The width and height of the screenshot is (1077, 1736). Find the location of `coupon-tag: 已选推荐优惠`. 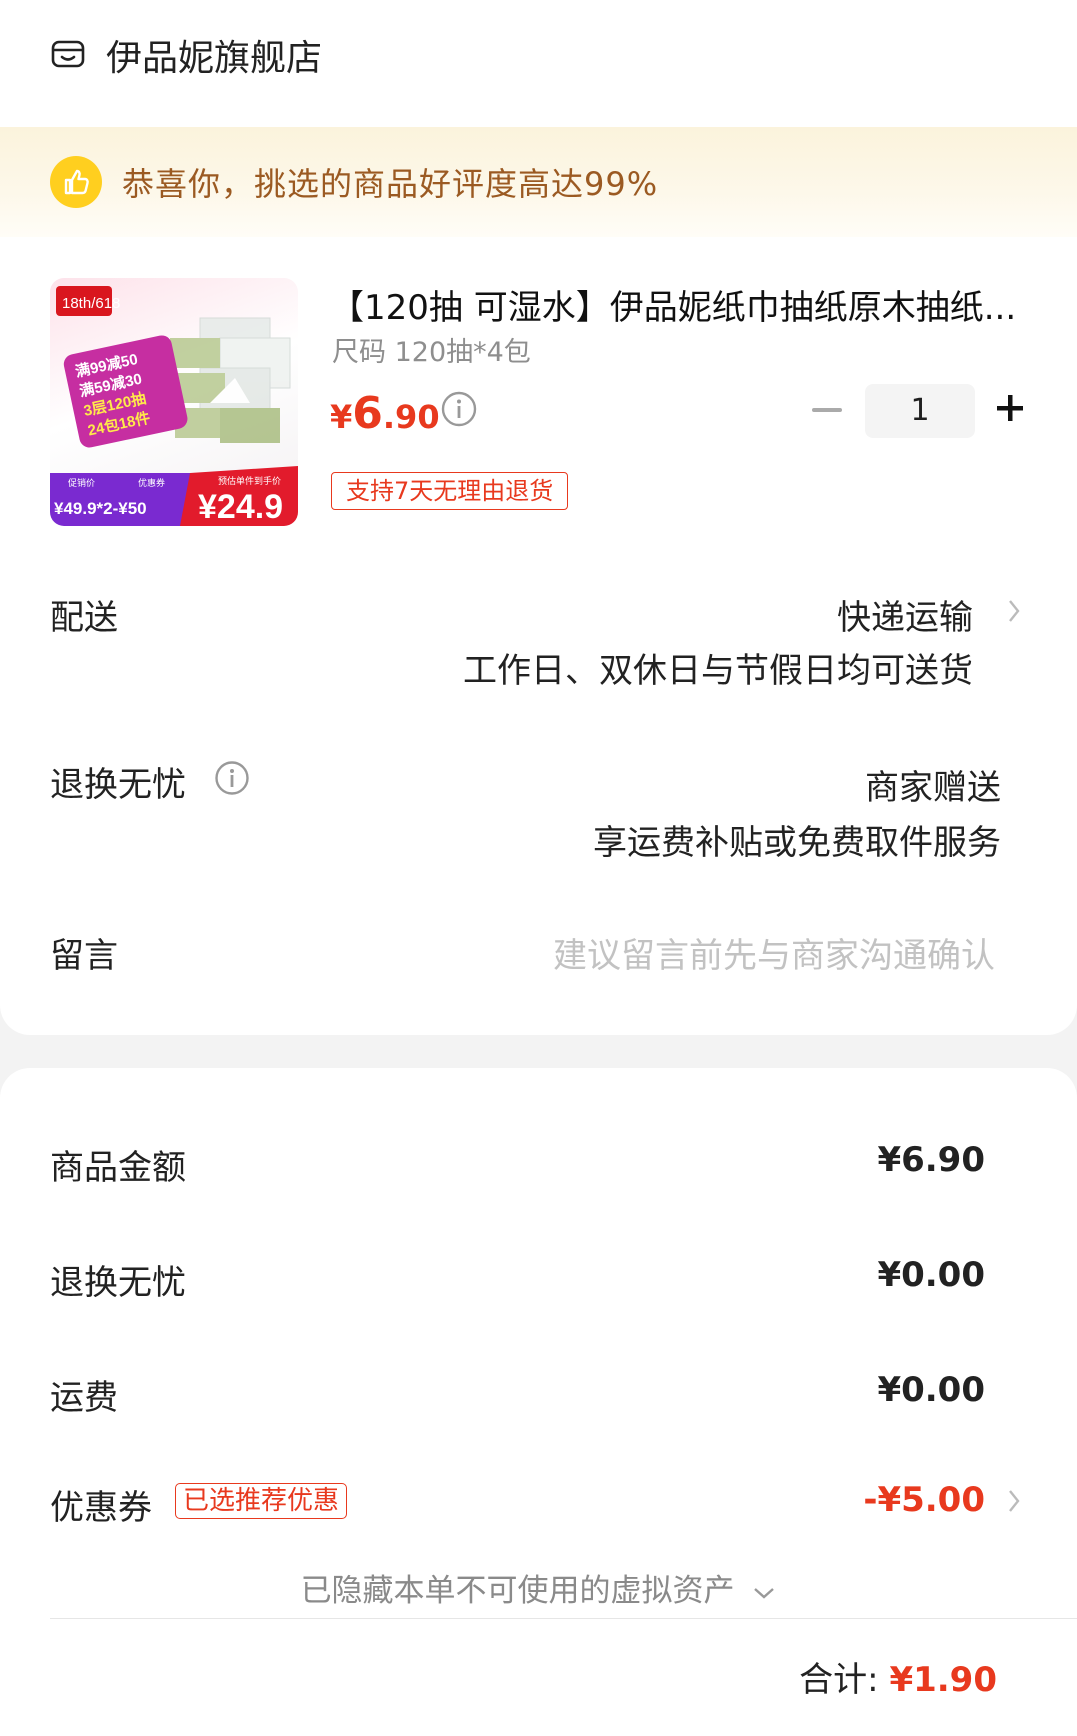

coupon-tag: 已选推荐优惠 is located at coordinates (261, 1501).